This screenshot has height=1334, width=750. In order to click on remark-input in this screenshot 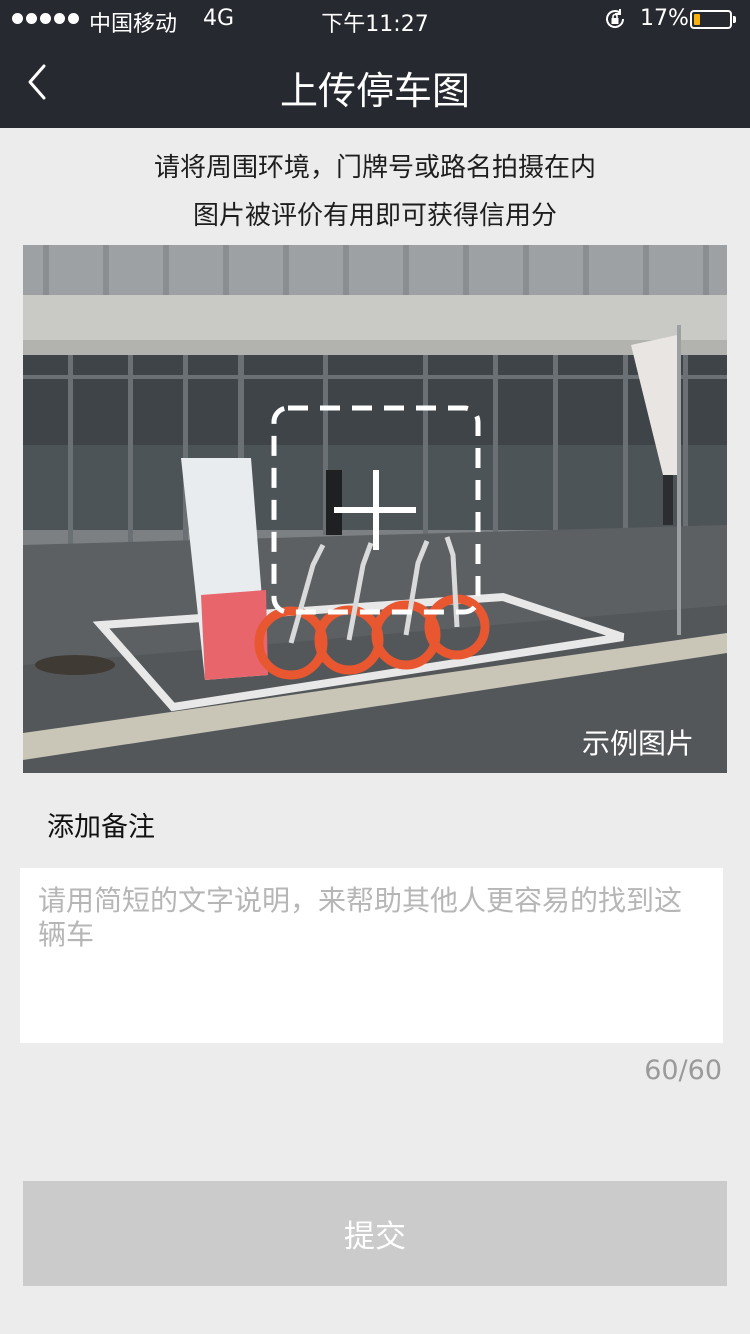, I will do `click(371, 955)`.